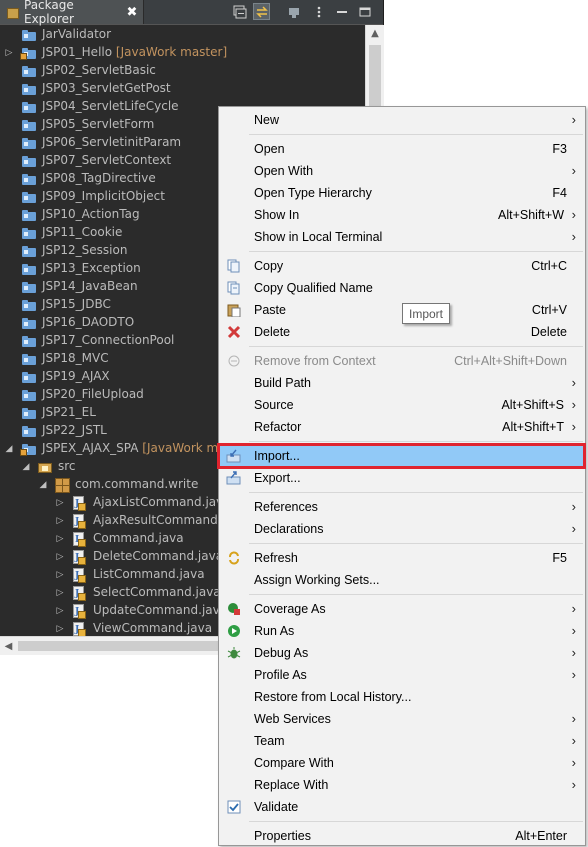 This screenshot has width=588, height=847. What do you see at coordinates (375, 33) in the screenshot?
I see `scroll-up-icon: ▲` at bounding box center [375, 33].